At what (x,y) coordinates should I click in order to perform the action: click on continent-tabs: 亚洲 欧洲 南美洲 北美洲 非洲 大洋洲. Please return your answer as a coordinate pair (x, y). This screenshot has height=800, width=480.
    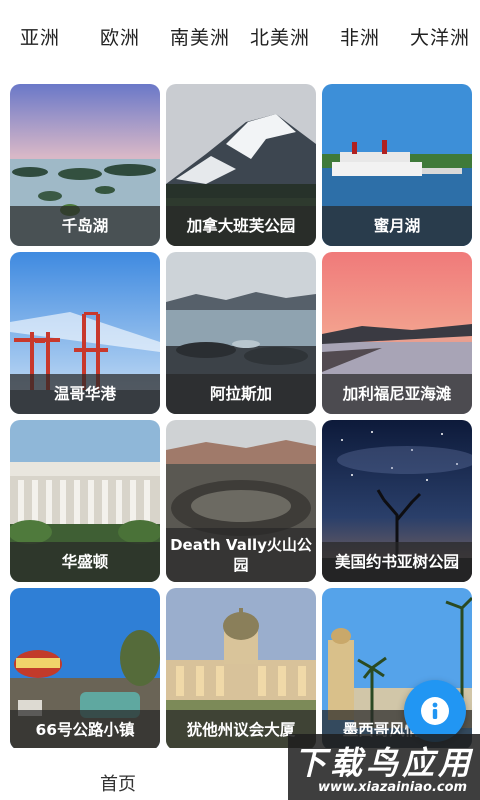
    Looking at the image, I should click on (240, 36).